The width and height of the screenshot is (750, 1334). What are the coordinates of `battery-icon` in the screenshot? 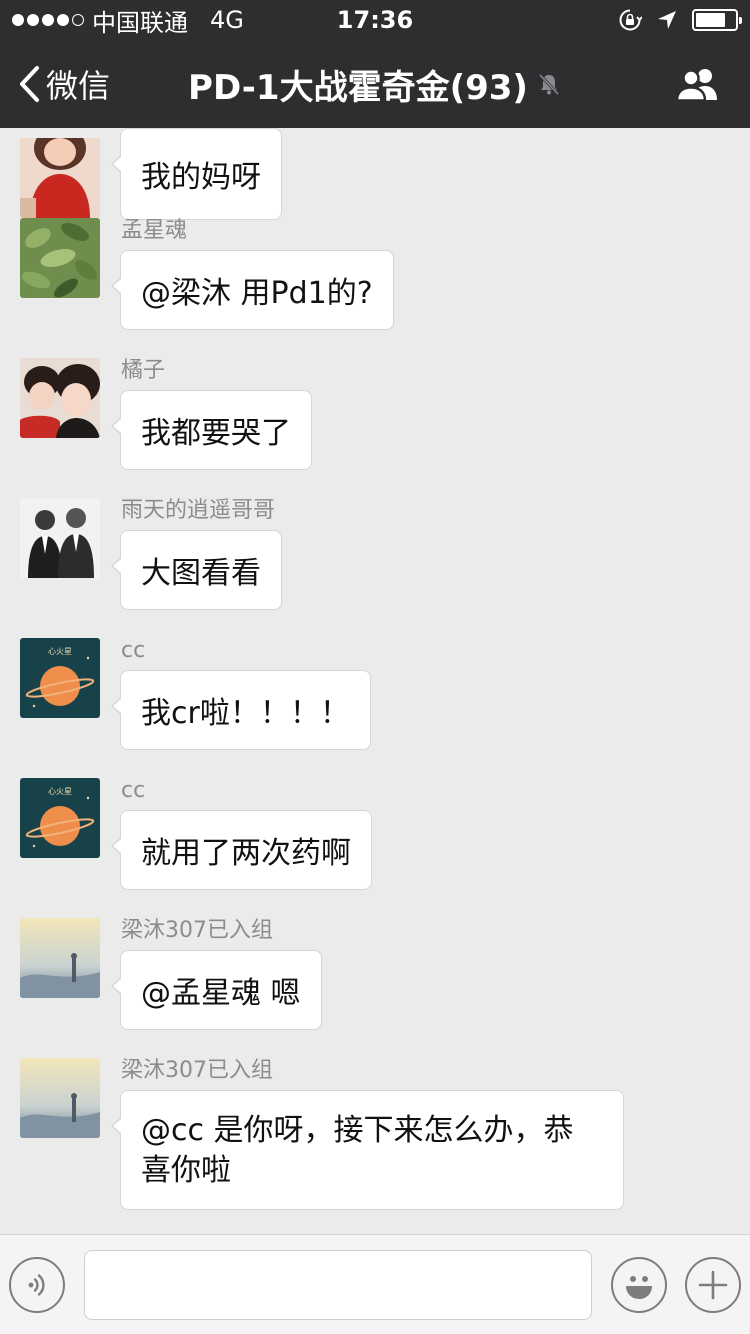 It's located at (717, 20).